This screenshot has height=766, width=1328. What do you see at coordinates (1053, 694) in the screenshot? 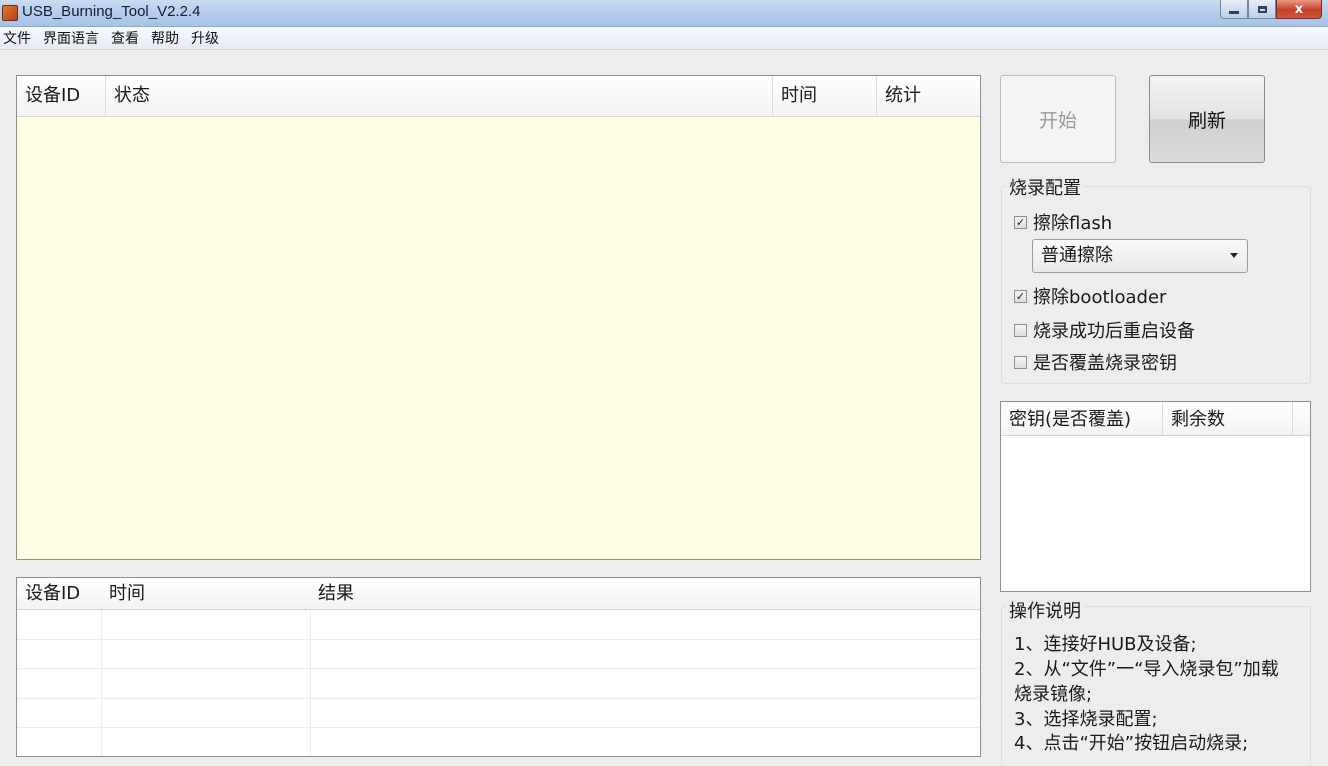
I see `instruction-line: 烧录镜像;` at bounding box center [1053, 694].